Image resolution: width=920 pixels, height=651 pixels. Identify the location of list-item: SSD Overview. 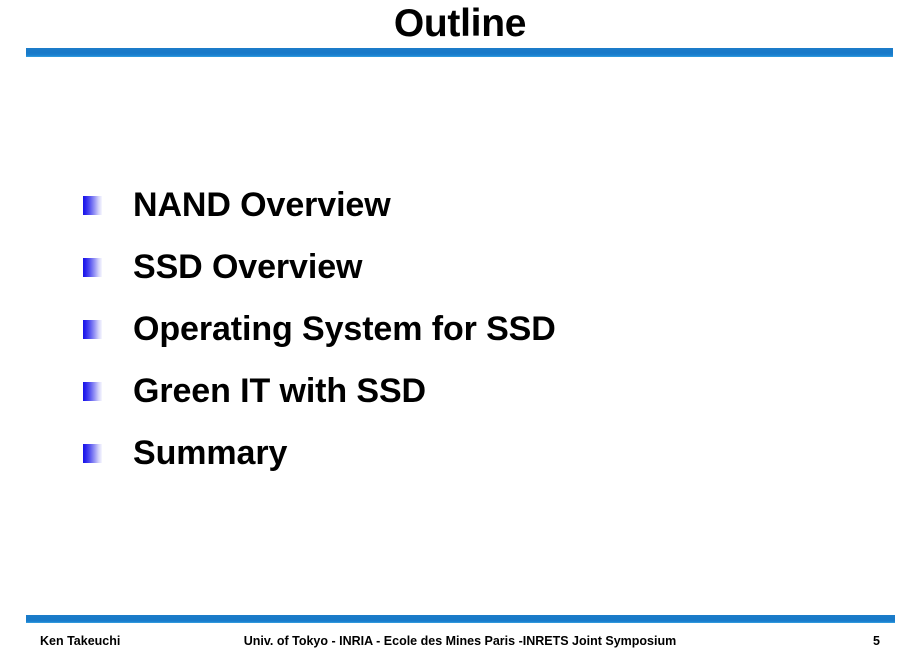
(460, 267).